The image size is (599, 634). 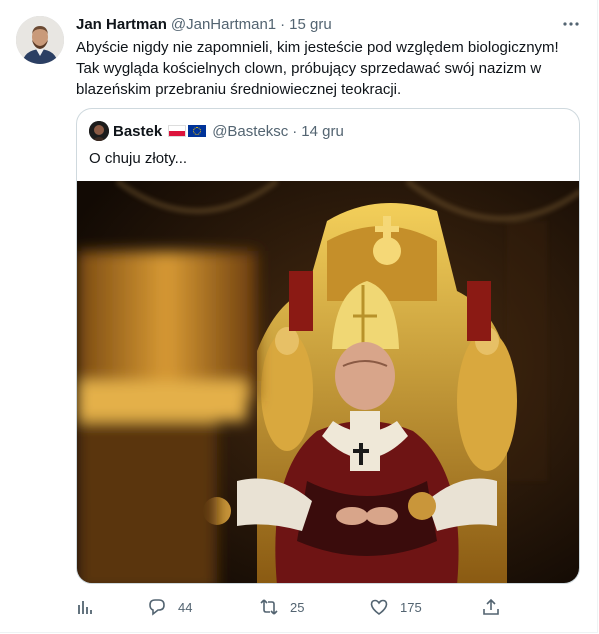 I want to click on quoted-author-name: Bastek, so click(x=138, y=131).